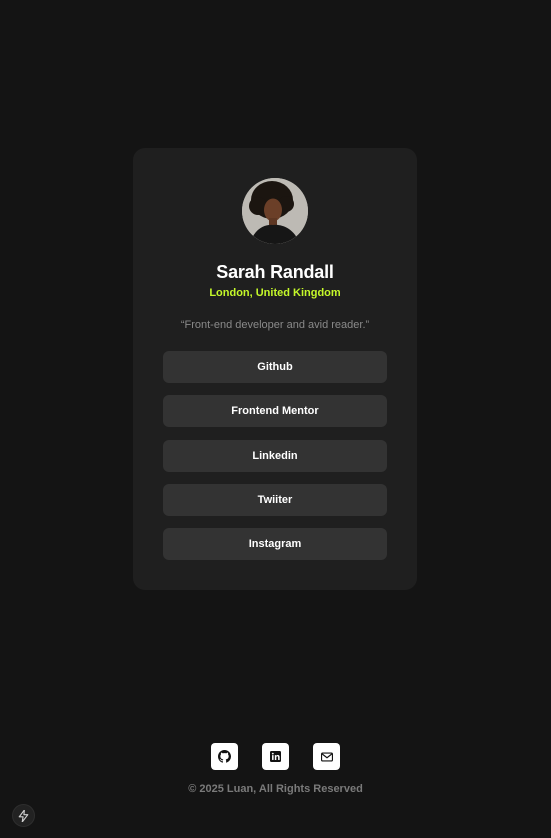  What do you see at coordinates (275, 325) in the screenshot?
I see `profile-bio: “Front-end developer and avid reader.”` at bounding box center [275, 325].